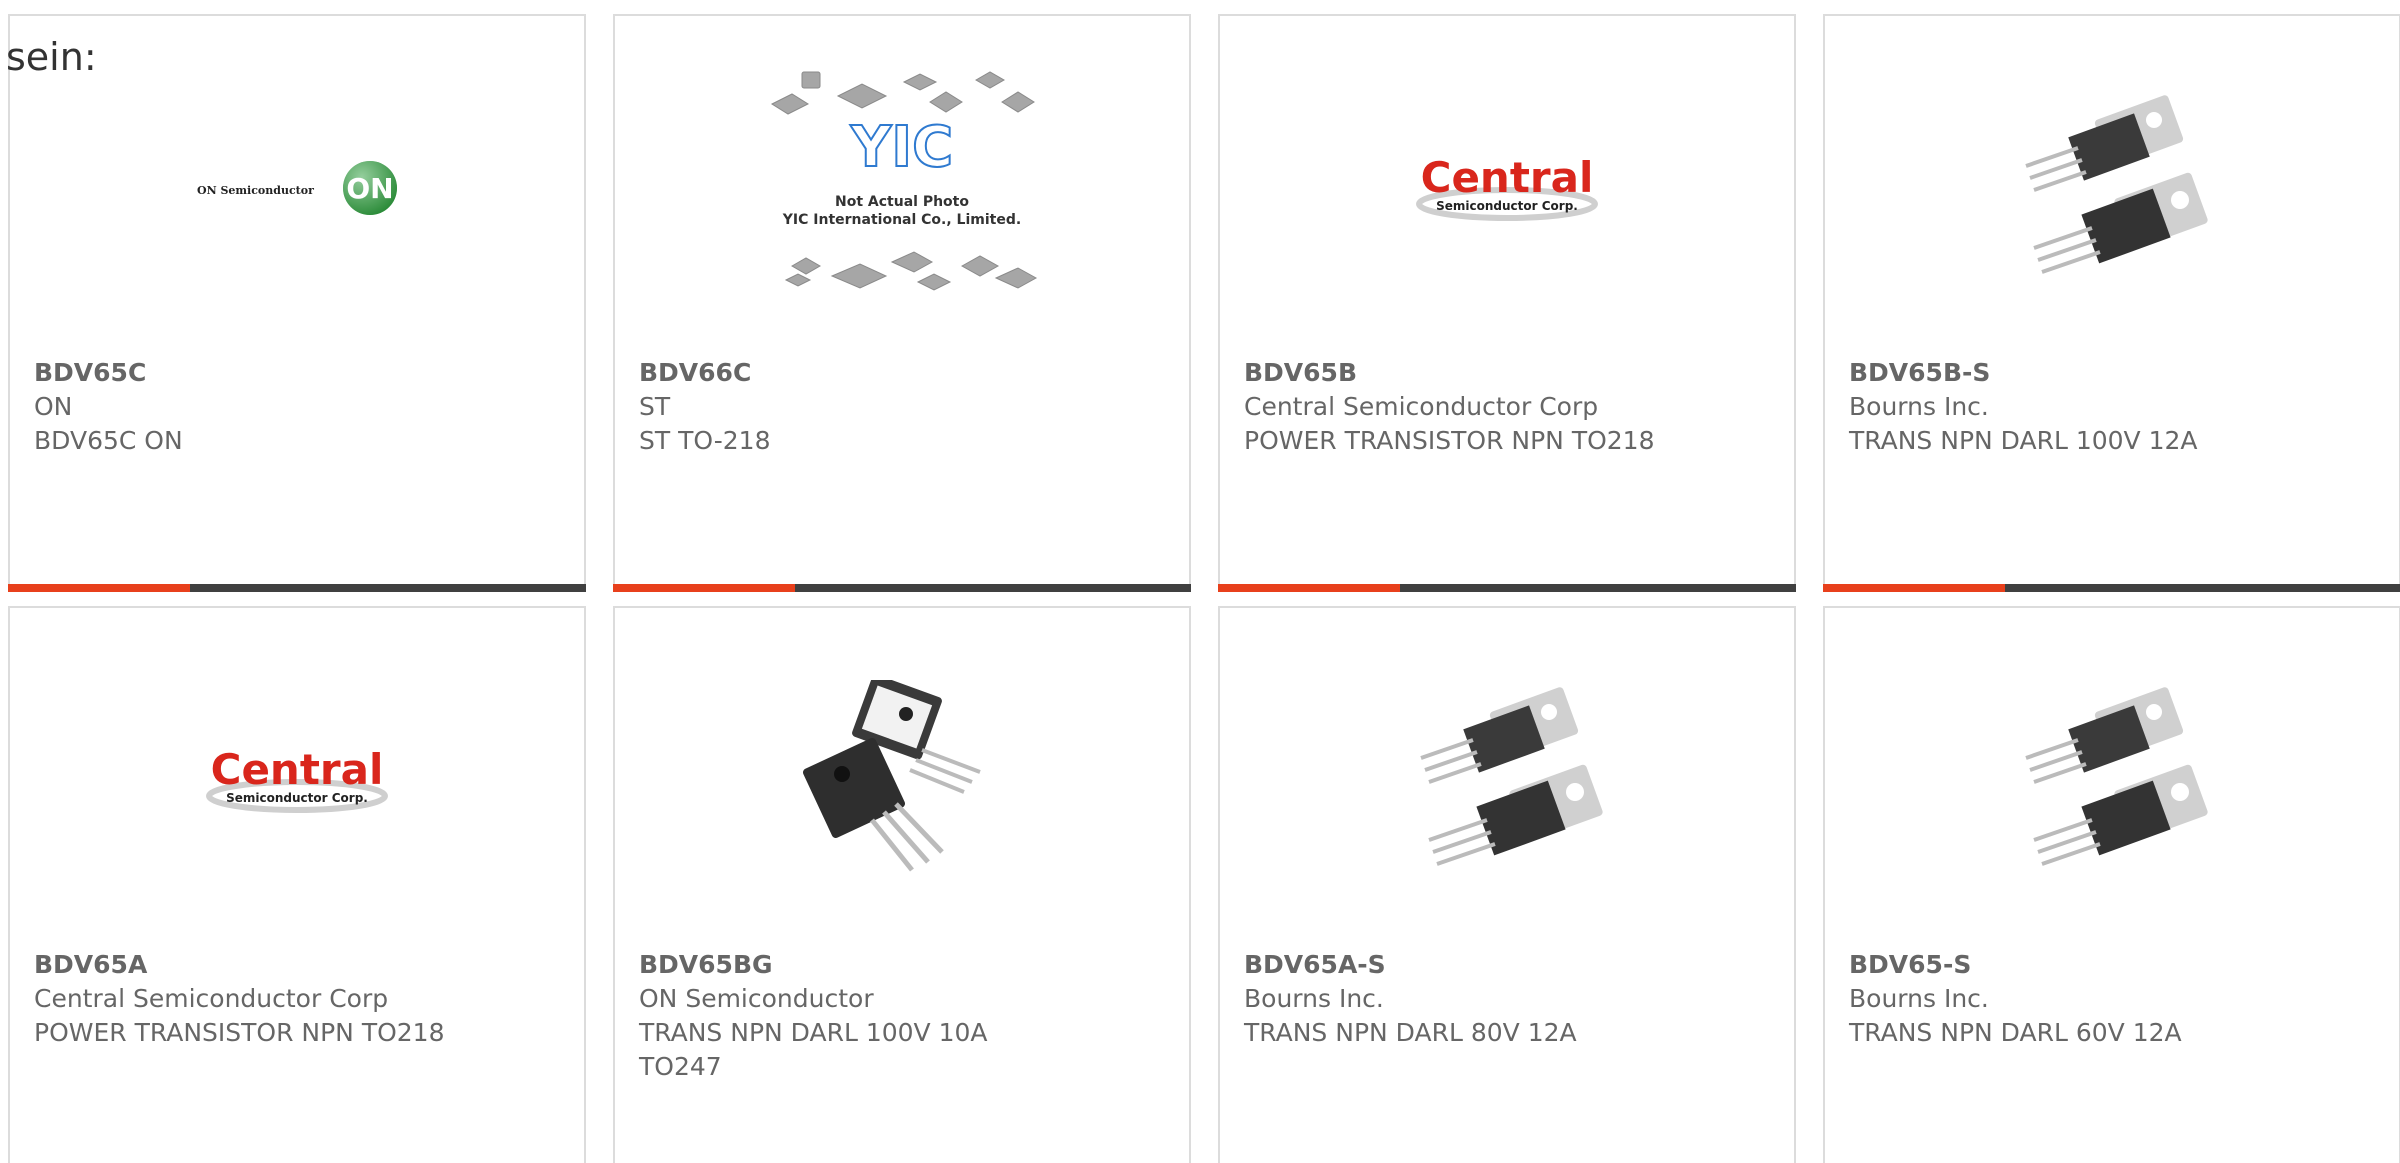  I want to click on part-number: BDV65A, so click(297, 965).